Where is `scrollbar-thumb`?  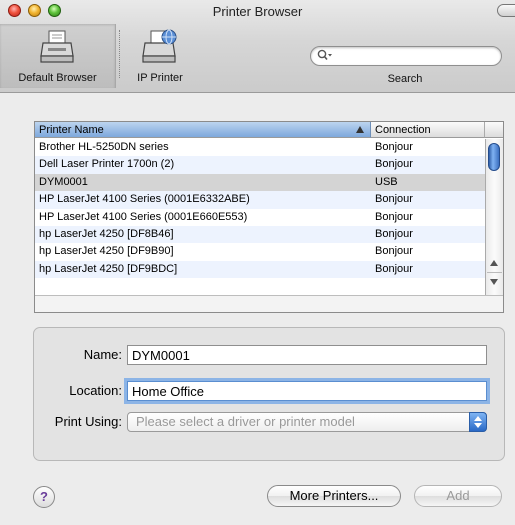 scrollbar-thumb is located at coordinates (494, 157).